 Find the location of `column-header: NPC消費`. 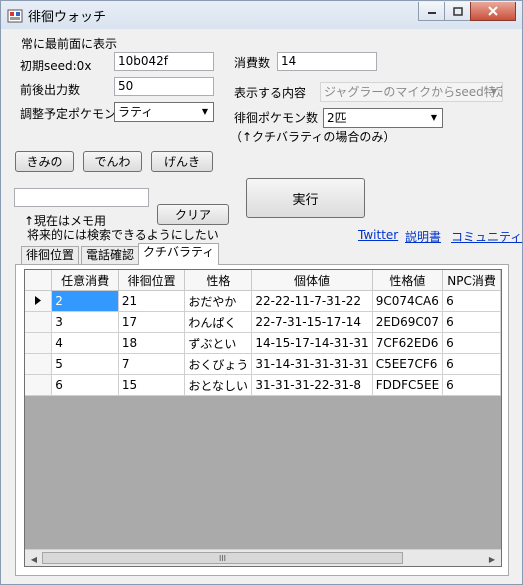

column-header: NPC消費 is located at coordinates (471, 280).